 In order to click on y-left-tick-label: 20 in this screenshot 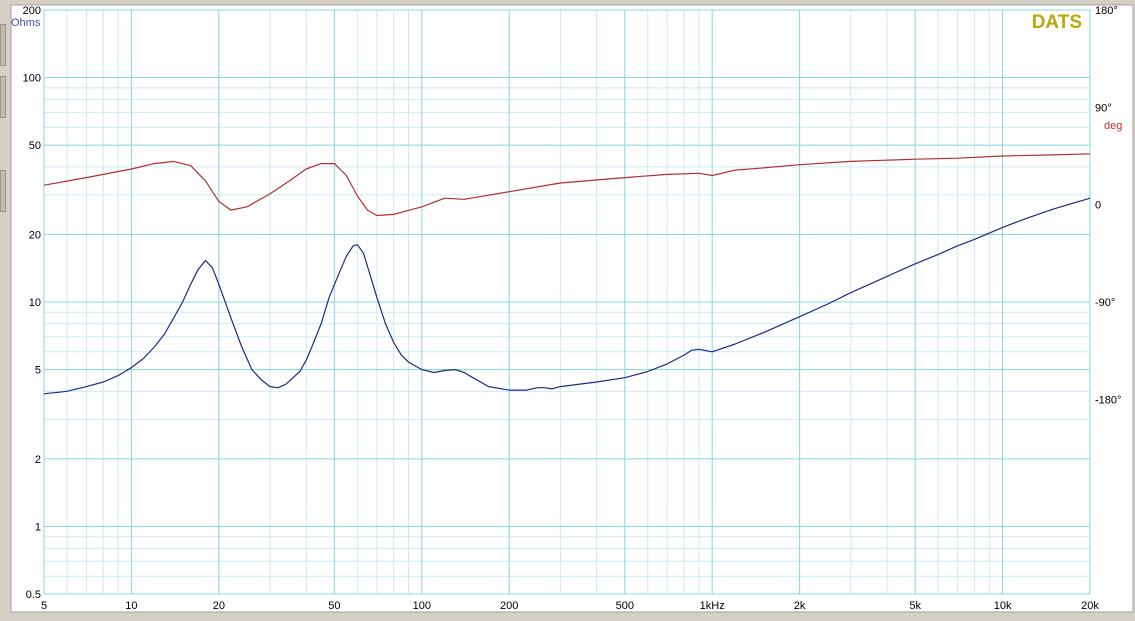, I will do `click(35, 235)`.